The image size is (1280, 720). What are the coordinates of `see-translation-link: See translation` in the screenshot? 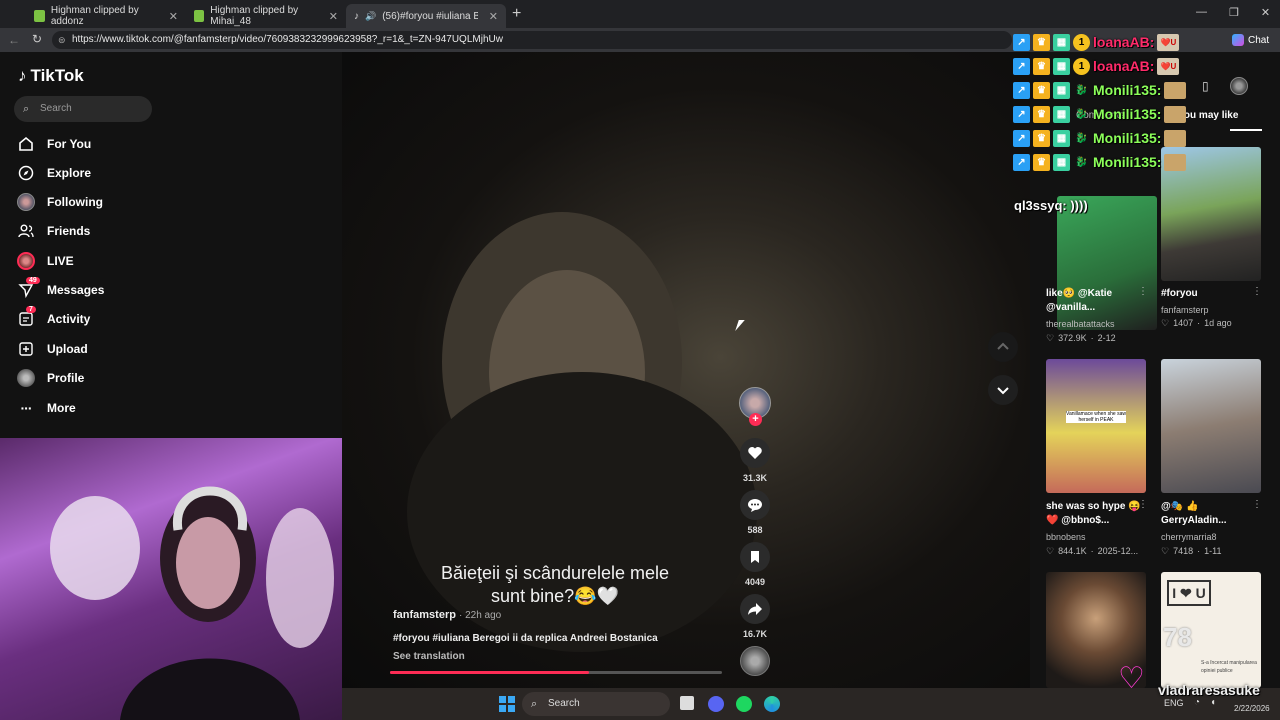 It's located at (429, 656).